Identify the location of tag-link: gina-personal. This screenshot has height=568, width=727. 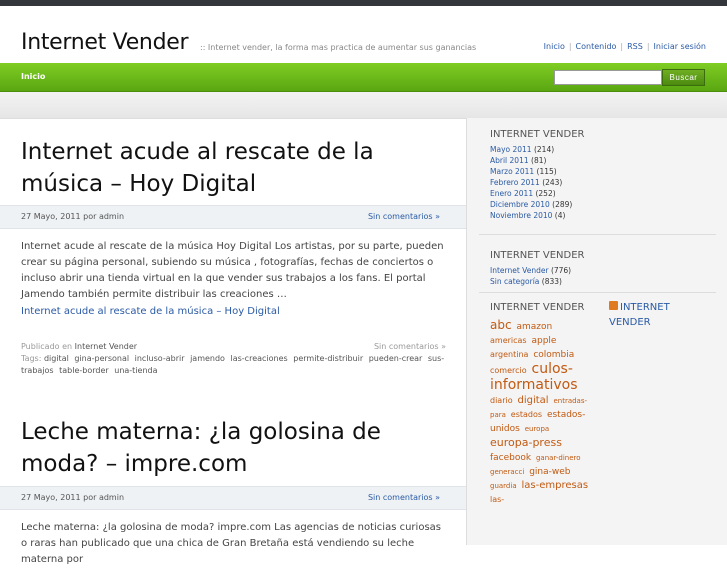
(101, 358).